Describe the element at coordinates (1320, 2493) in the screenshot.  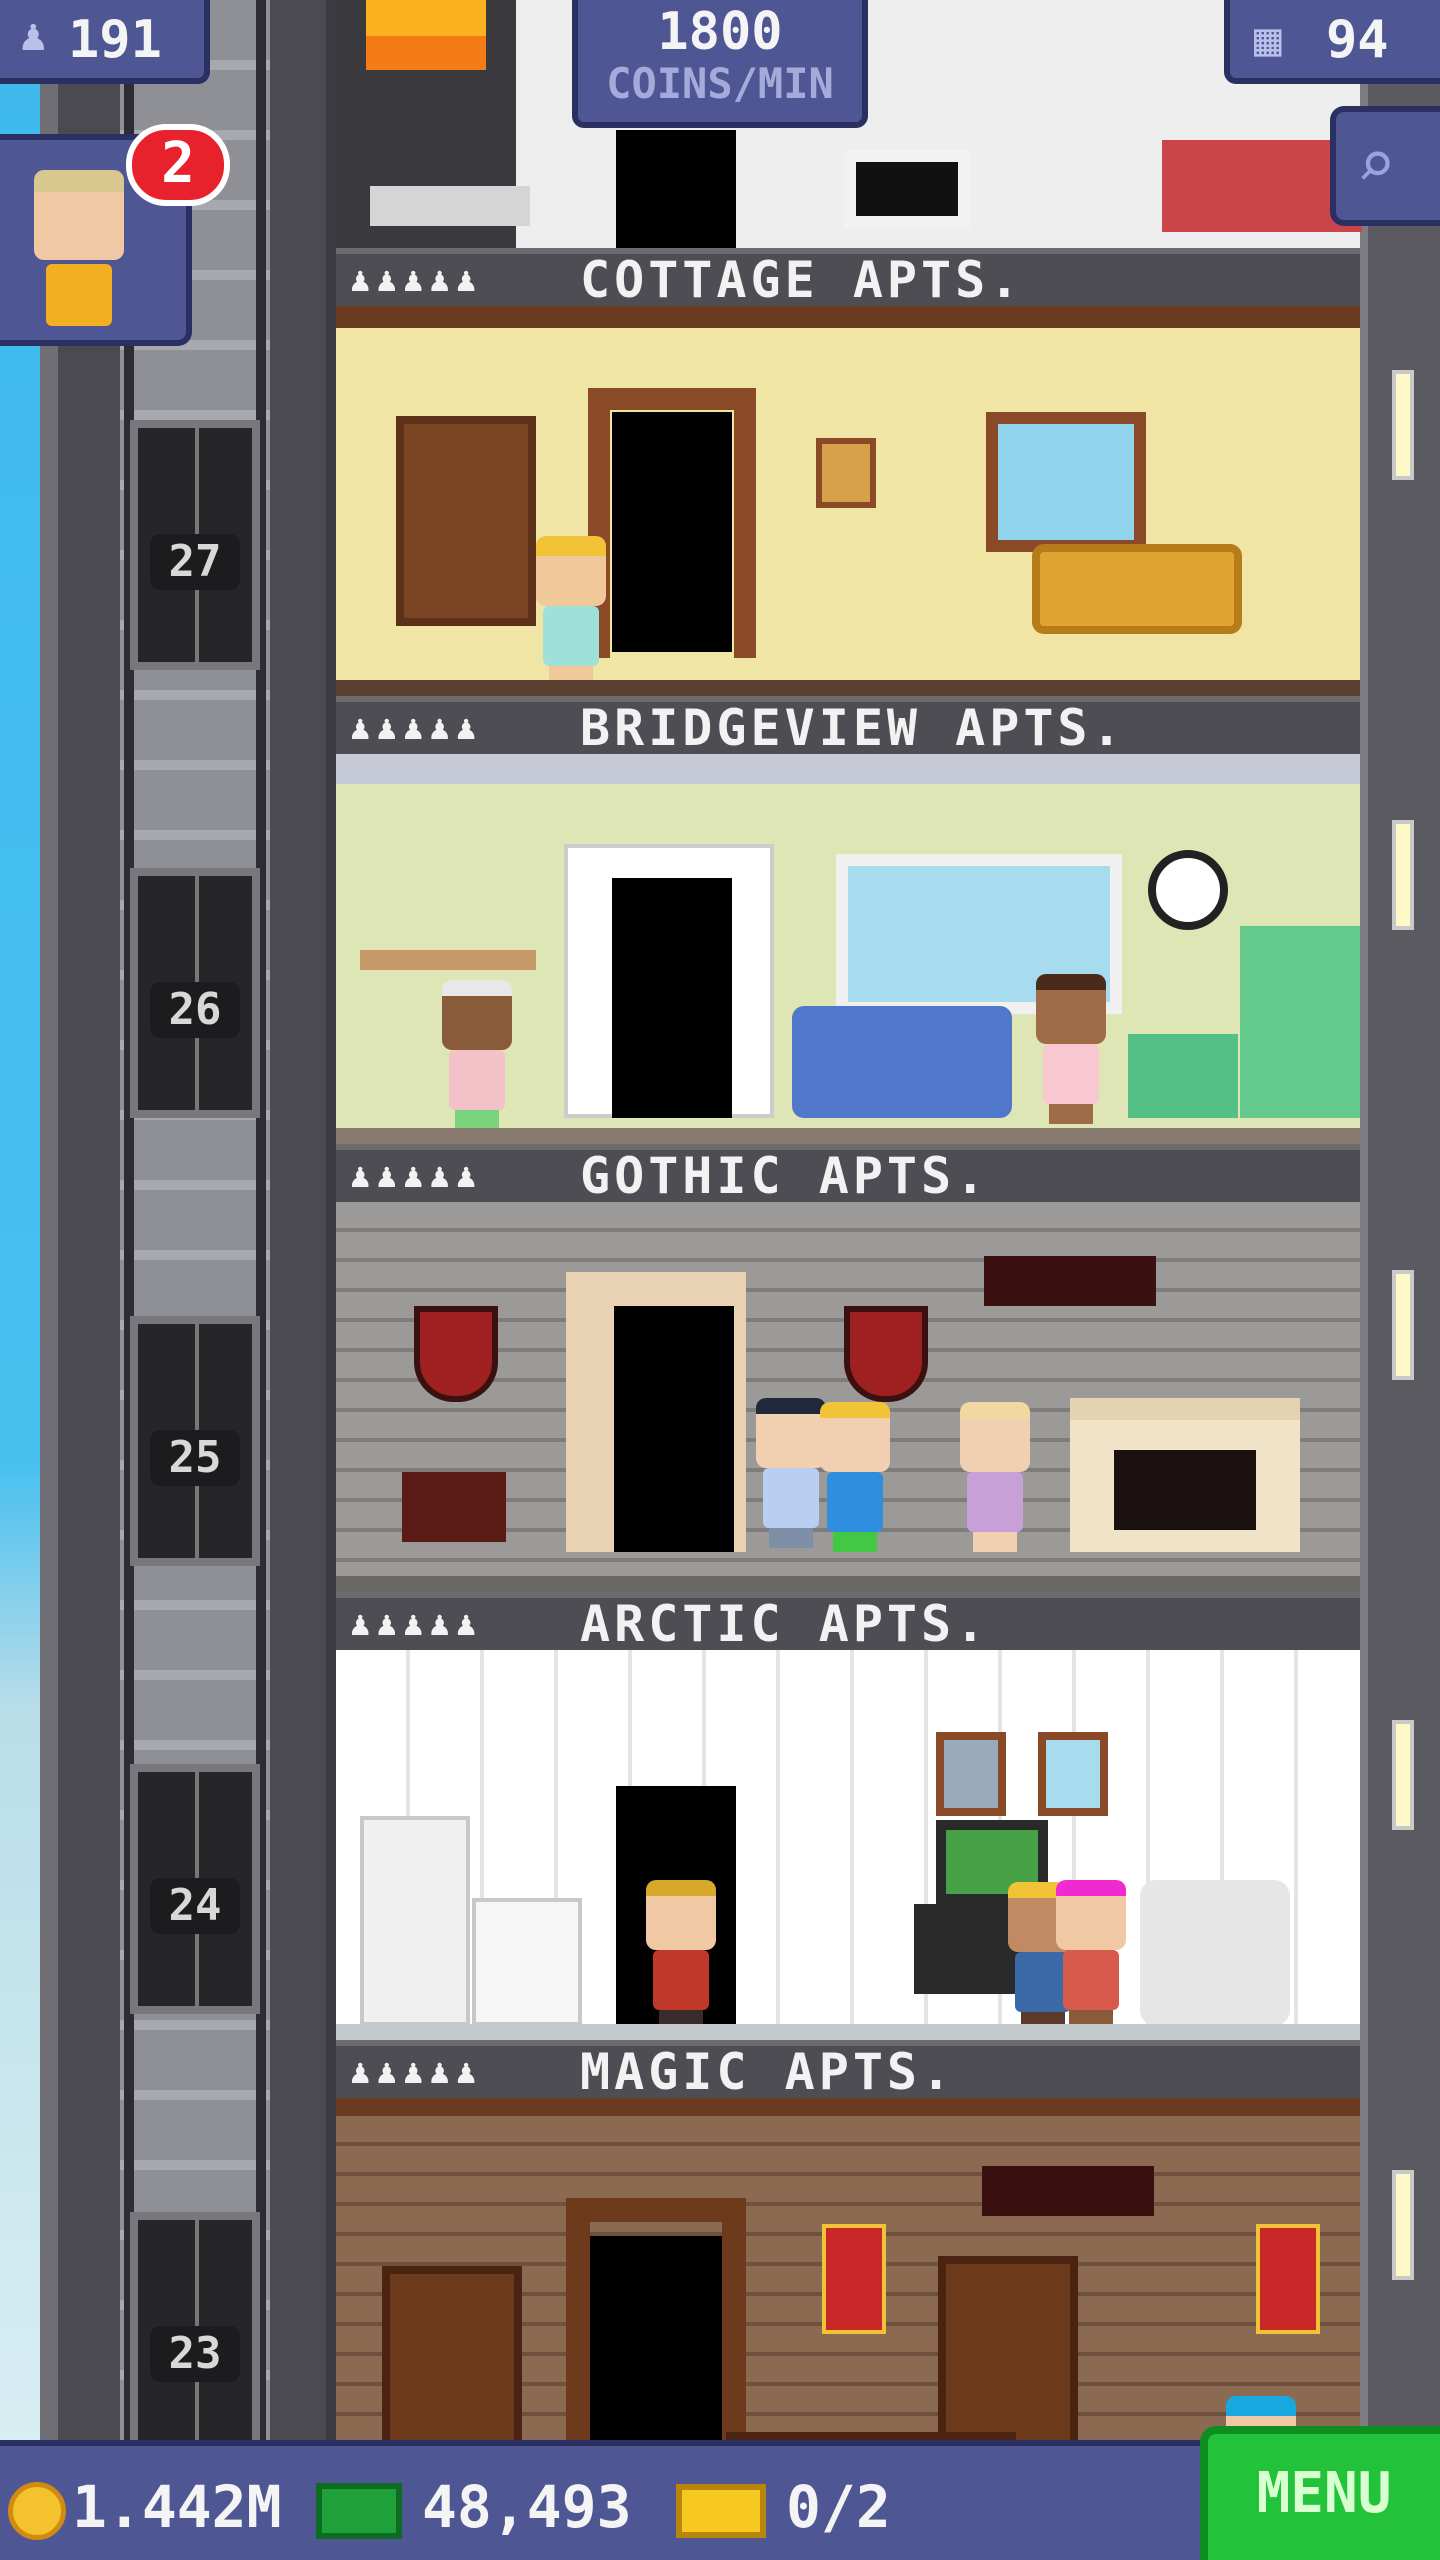
I see `menu-button: MENU` at that location.